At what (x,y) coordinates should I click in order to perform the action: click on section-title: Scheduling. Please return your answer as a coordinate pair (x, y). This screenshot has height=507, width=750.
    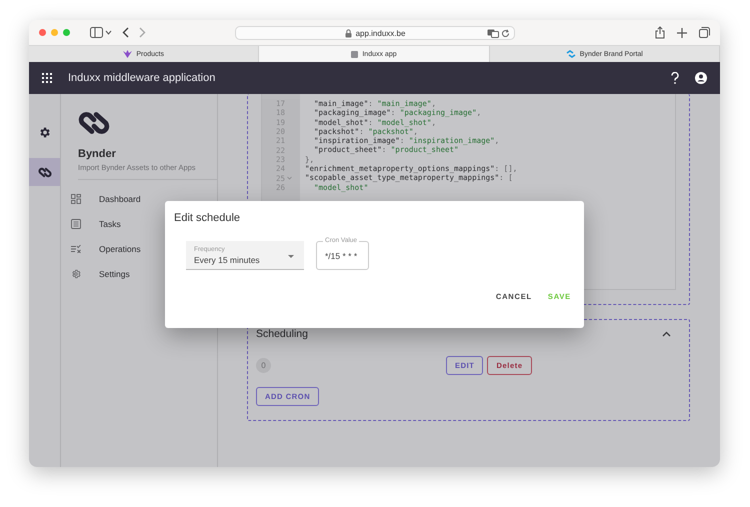
    Looking at the image, I should click on (282, 334).